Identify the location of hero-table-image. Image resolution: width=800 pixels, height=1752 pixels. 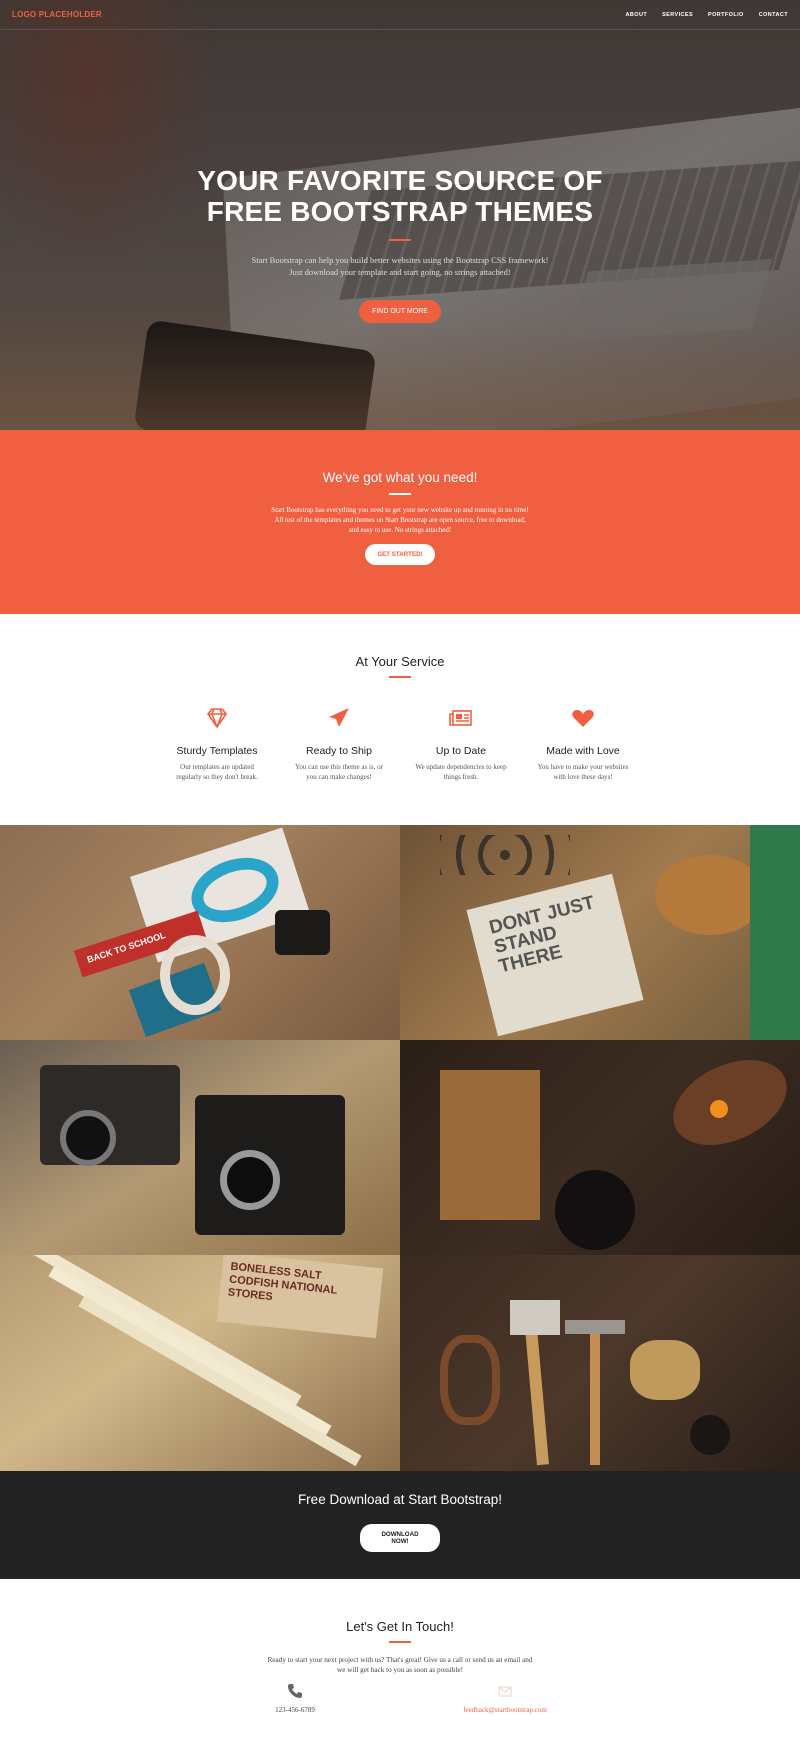
(400, 370).